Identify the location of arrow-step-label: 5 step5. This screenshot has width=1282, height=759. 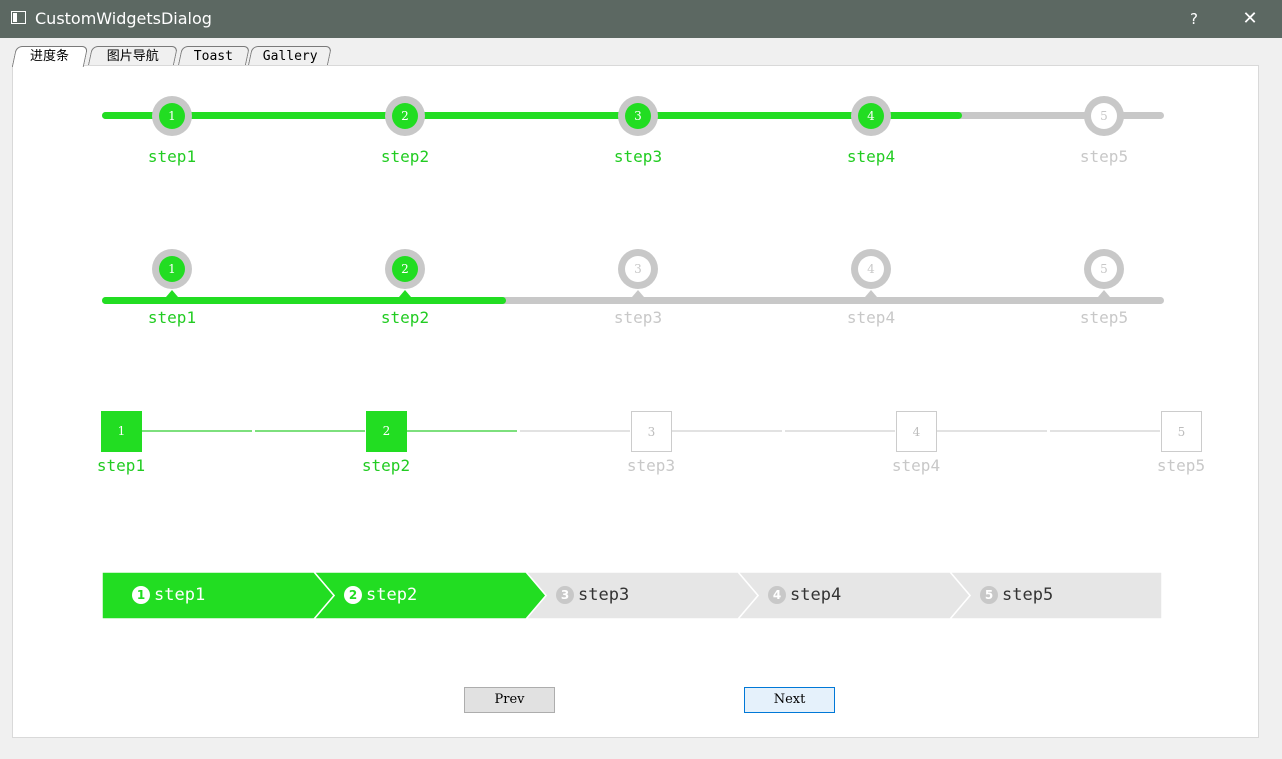
(1016, 595).